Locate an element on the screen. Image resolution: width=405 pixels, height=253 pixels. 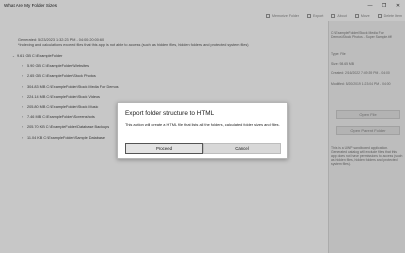
proceed-button: Proceed is located at coordinates (164, 148).